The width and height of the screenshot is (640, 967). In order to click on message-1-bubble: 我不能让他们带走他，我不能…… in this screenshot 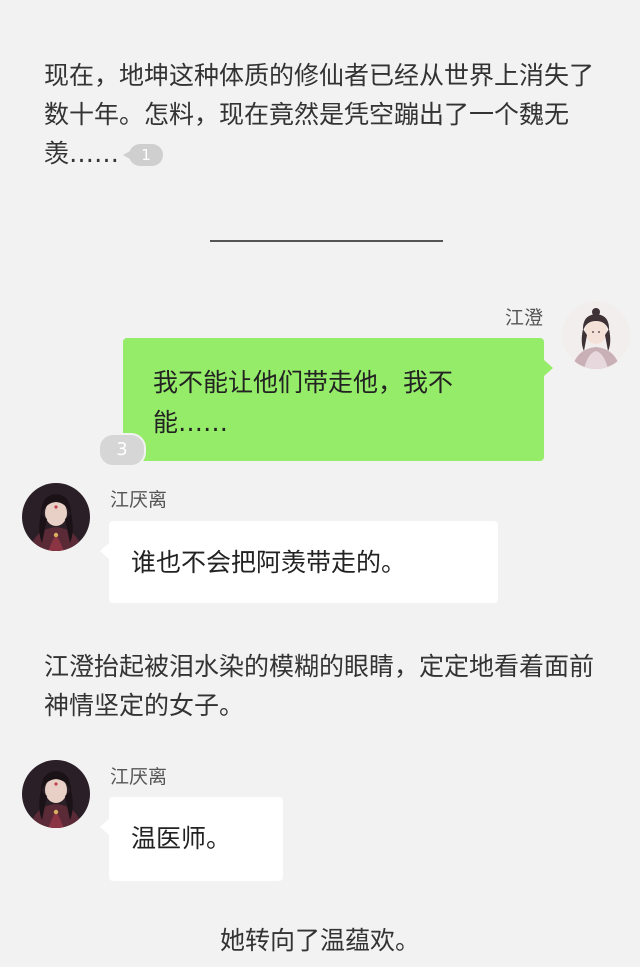, I will do `click(338, 399)`.